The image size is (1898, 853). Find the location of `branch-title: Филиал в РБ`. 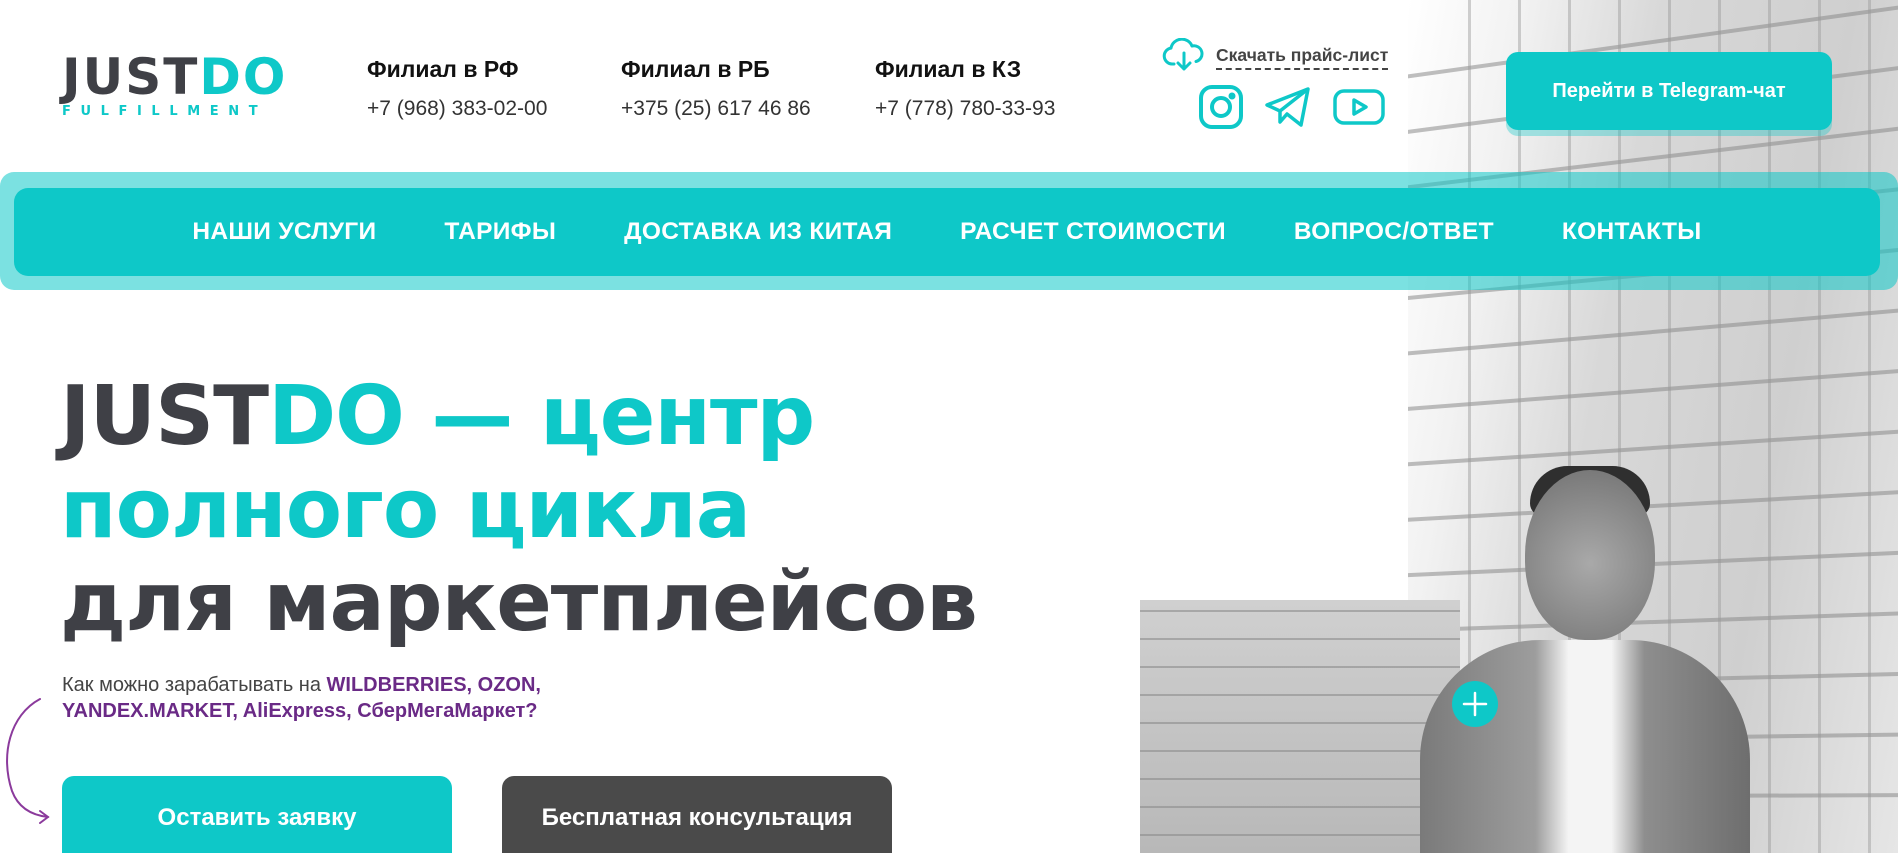

branch-title: Филиал в РБ is located at coordinates (695, 69).